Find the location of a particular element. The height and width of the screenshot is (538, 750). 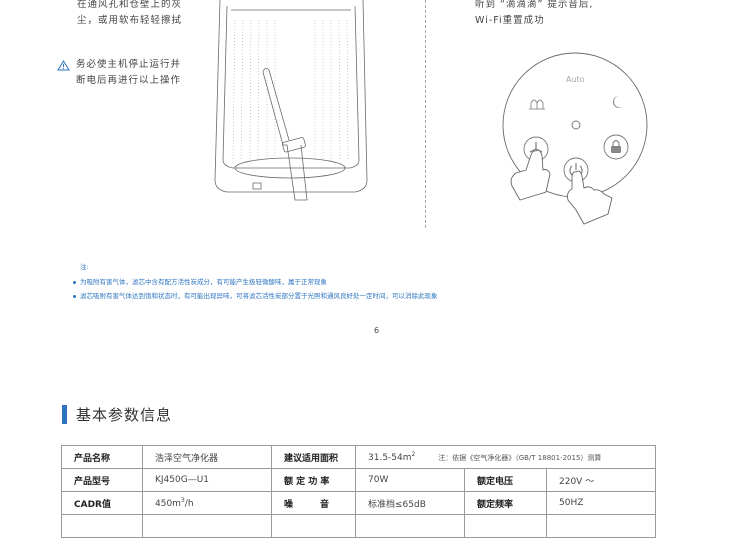

table-cell-label: 额 定 功 率 is located at coordinates (313, 480).